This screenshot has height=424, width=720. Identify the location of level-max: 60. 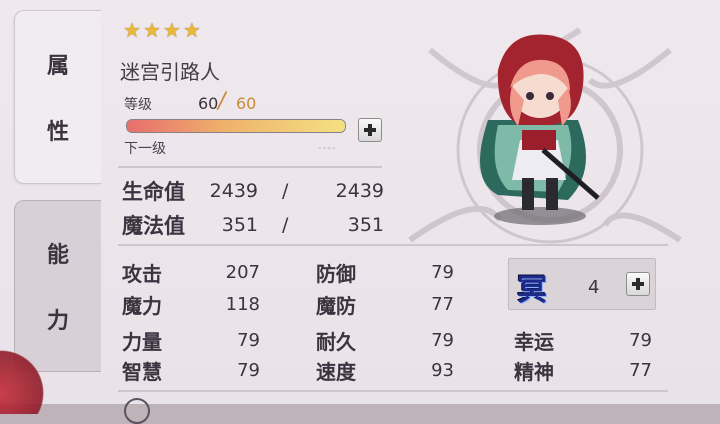
(246, 103).